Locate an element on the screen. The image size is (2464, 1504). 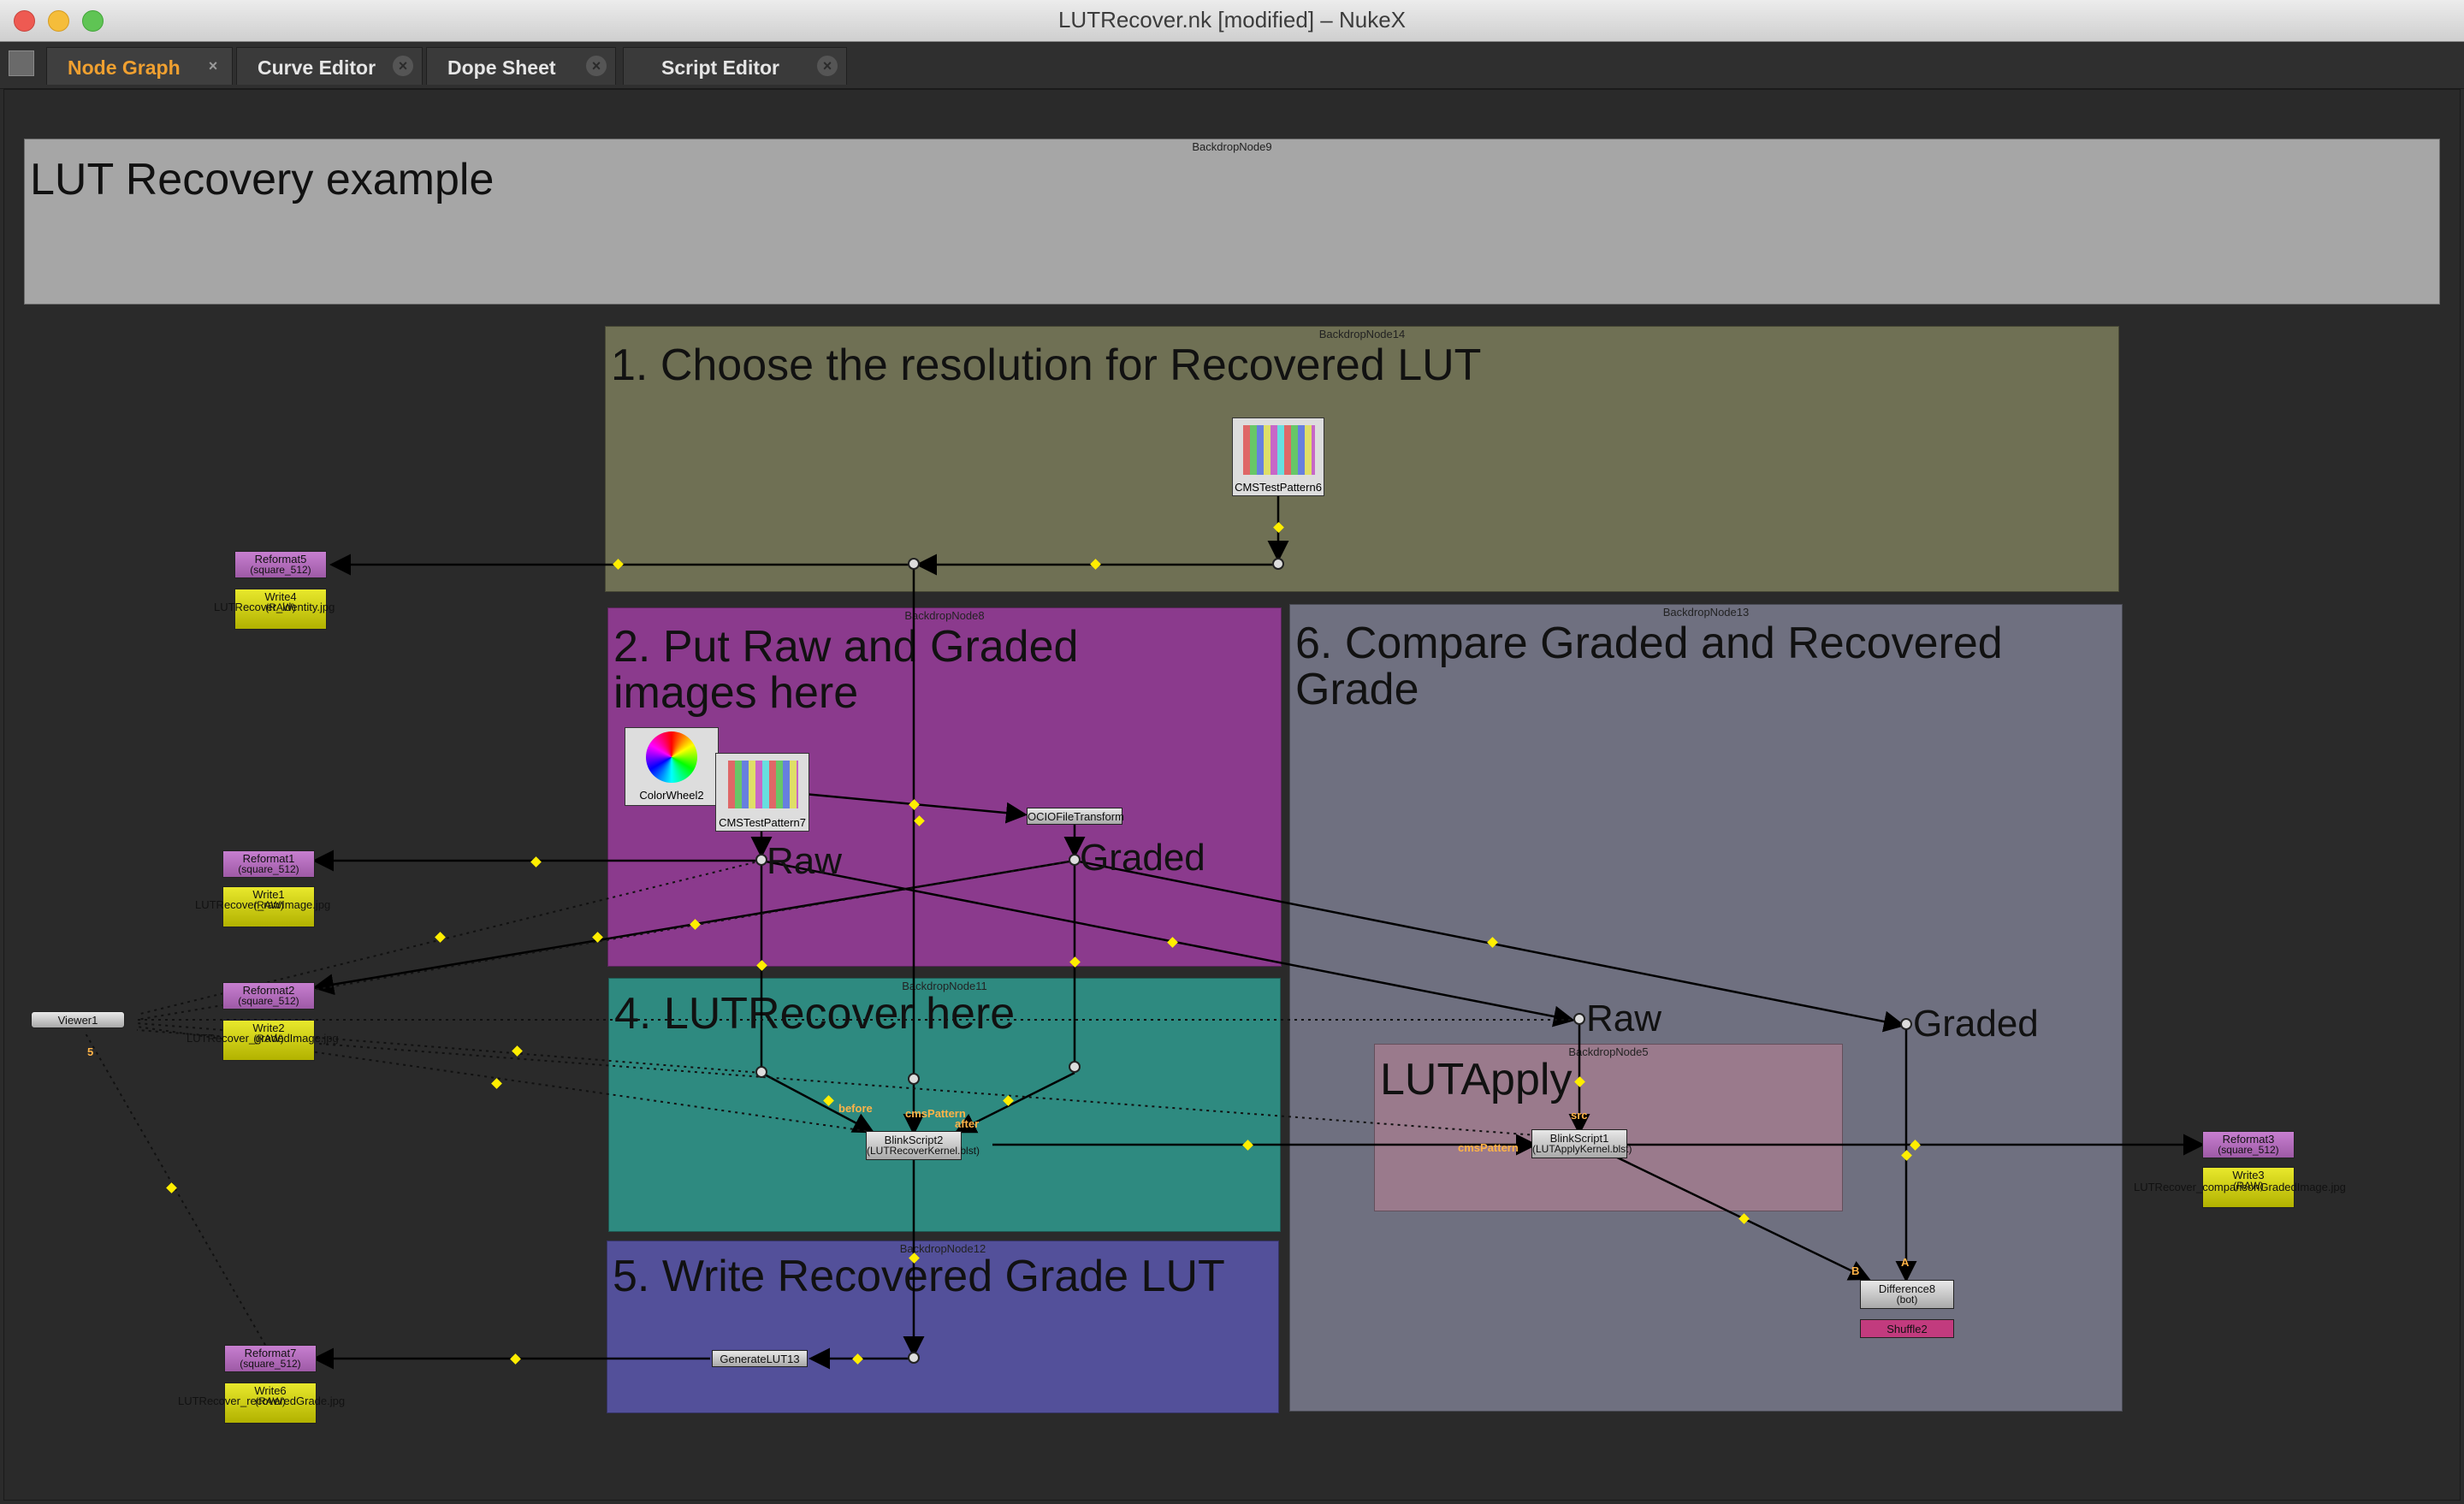
write-filename: LUTRecover_gradedImage.jpg is located at coordinates (263, 1038).